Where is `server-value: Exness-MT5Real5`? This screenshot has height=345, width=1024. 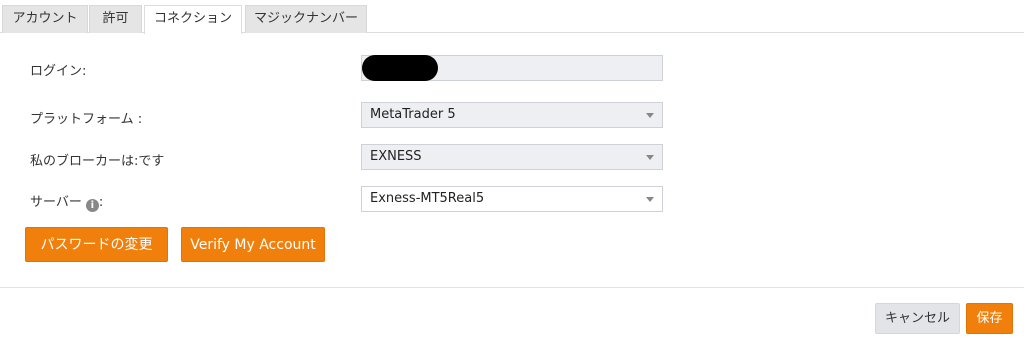
server-value: Exness-MT5Real5 is located at coordinates (427, 198).